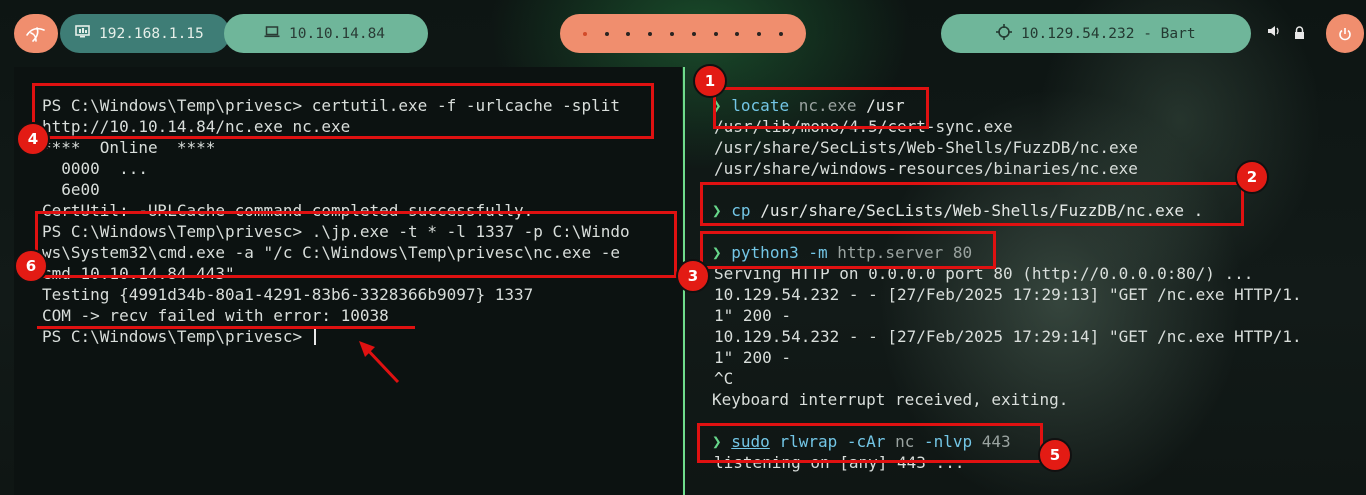 This screenshot has height=495, width=1366. Describe the element at coordinates (71, 189) in the screenshot. I see `terminal-line: 6e00` at that location.